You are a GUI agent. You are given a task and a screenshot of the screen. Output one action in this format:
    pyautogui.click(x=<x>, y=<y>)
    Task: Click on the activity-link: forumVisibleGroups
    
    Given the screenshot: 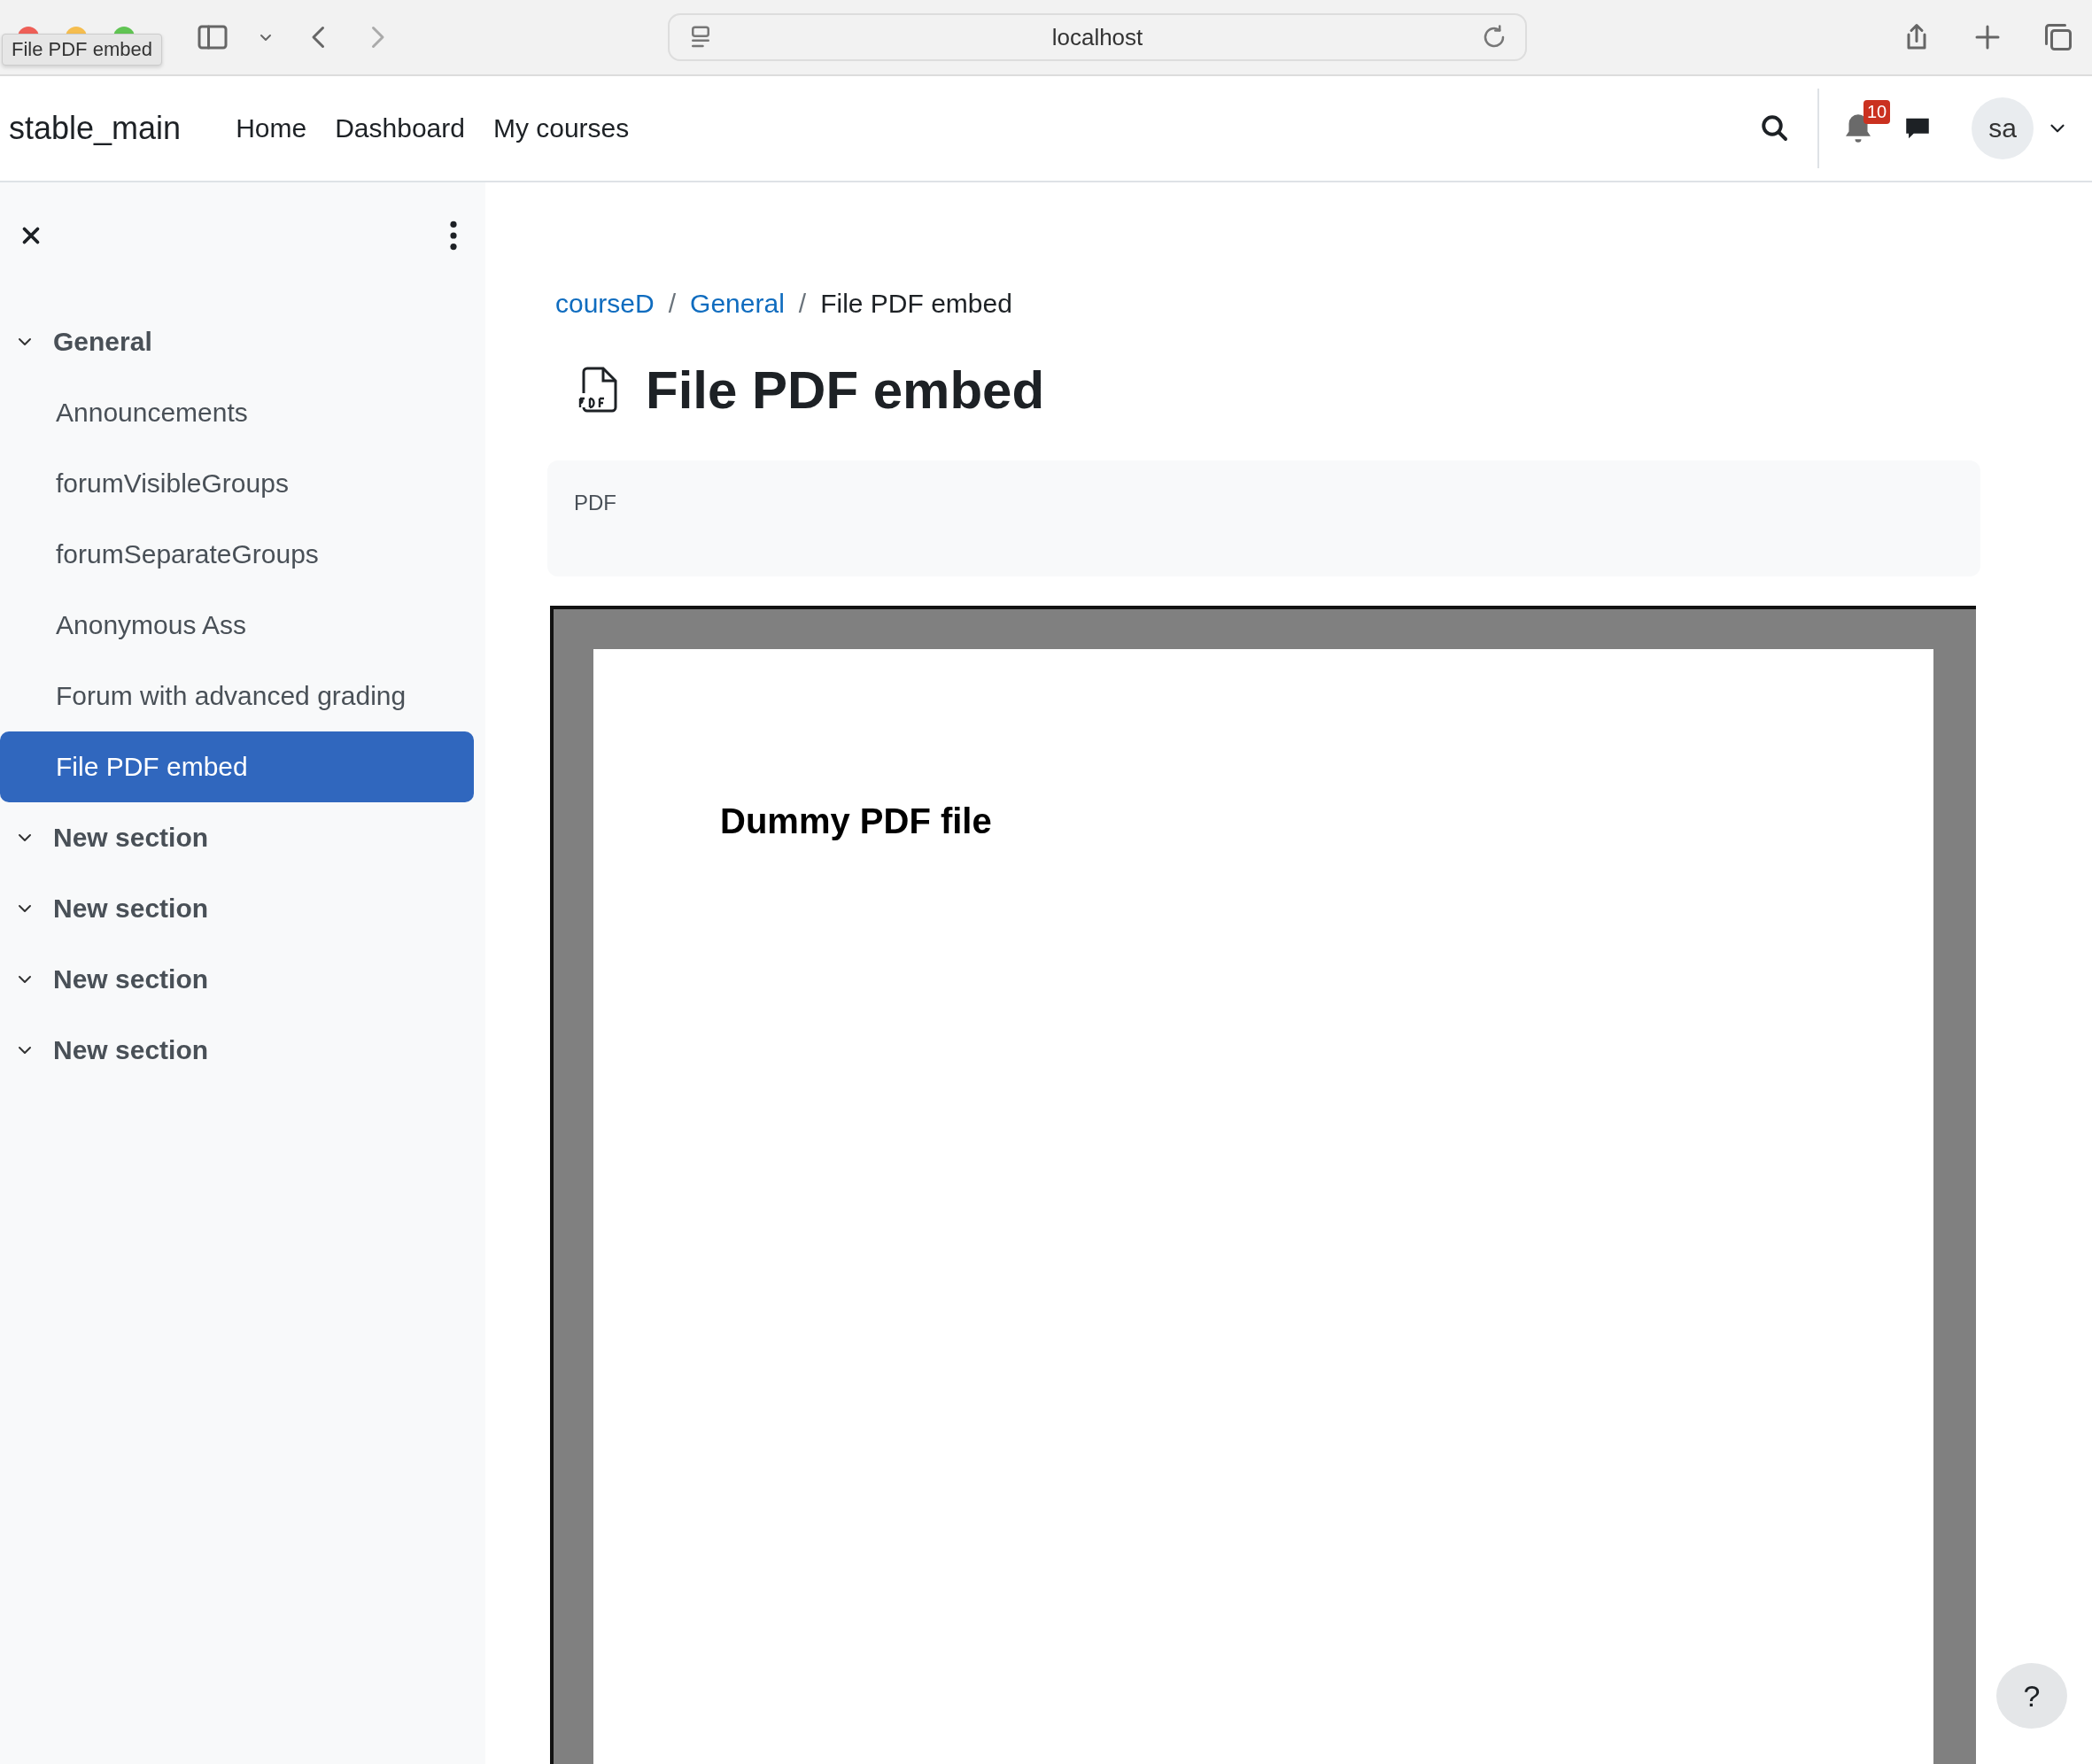 What is the action you would take?
    pyautogui.click(x=237, y=483)
    